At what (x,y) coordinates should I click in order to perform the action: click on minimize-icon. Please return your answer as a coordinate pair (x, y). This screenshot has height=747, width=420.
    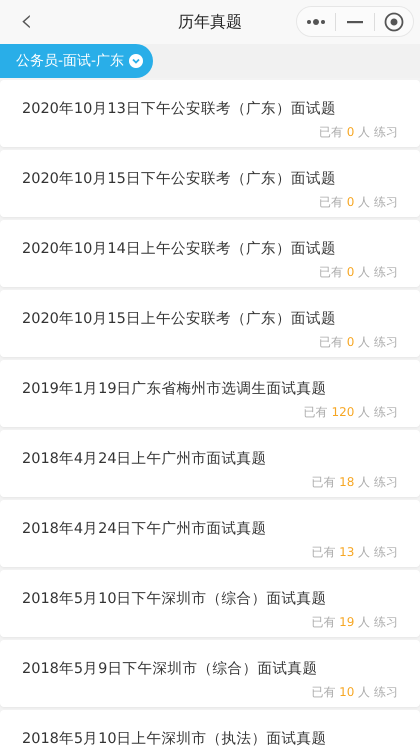
    Looking at the image, I should click on (355, 22).